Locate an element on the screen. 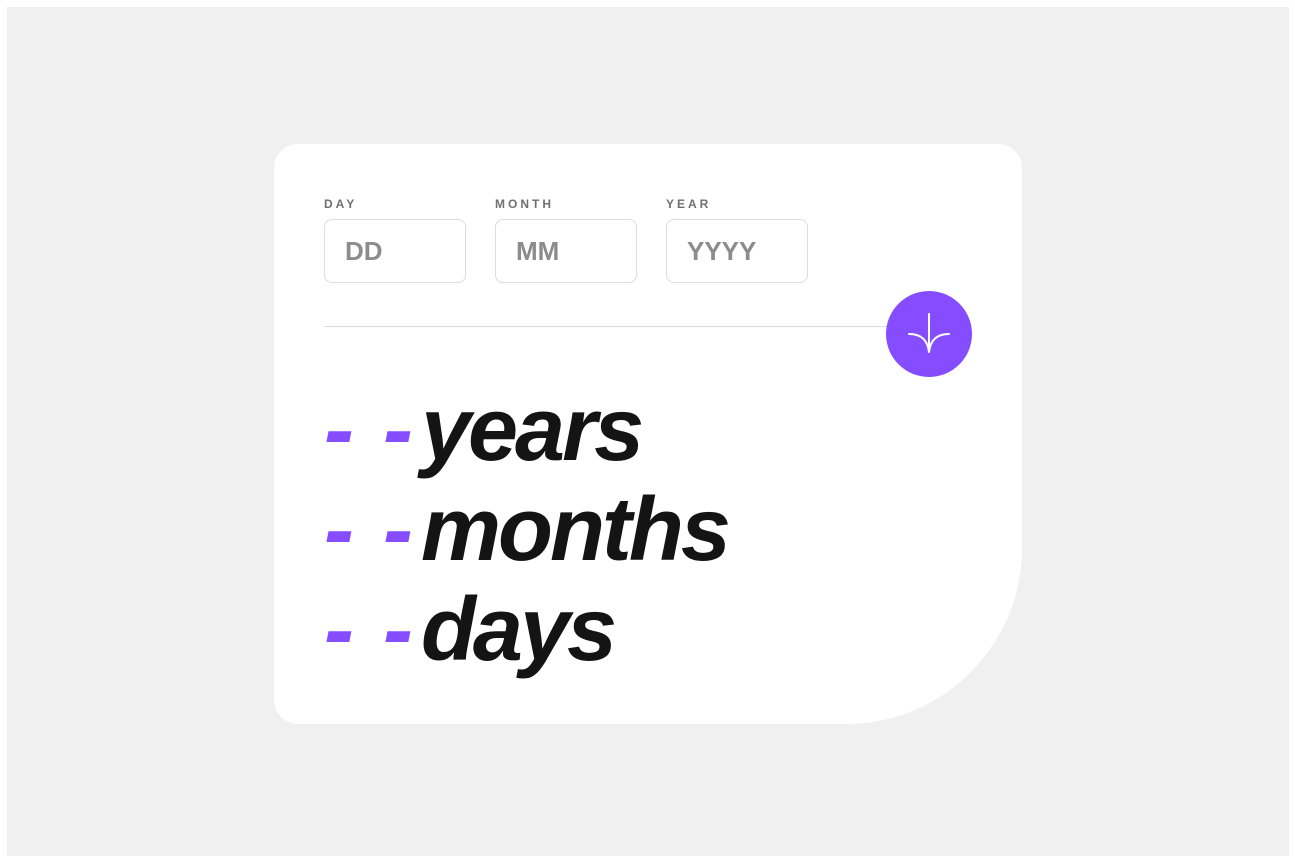 The image size is (1295, 857). day-field: DAY is located at coordinates (395, 239).